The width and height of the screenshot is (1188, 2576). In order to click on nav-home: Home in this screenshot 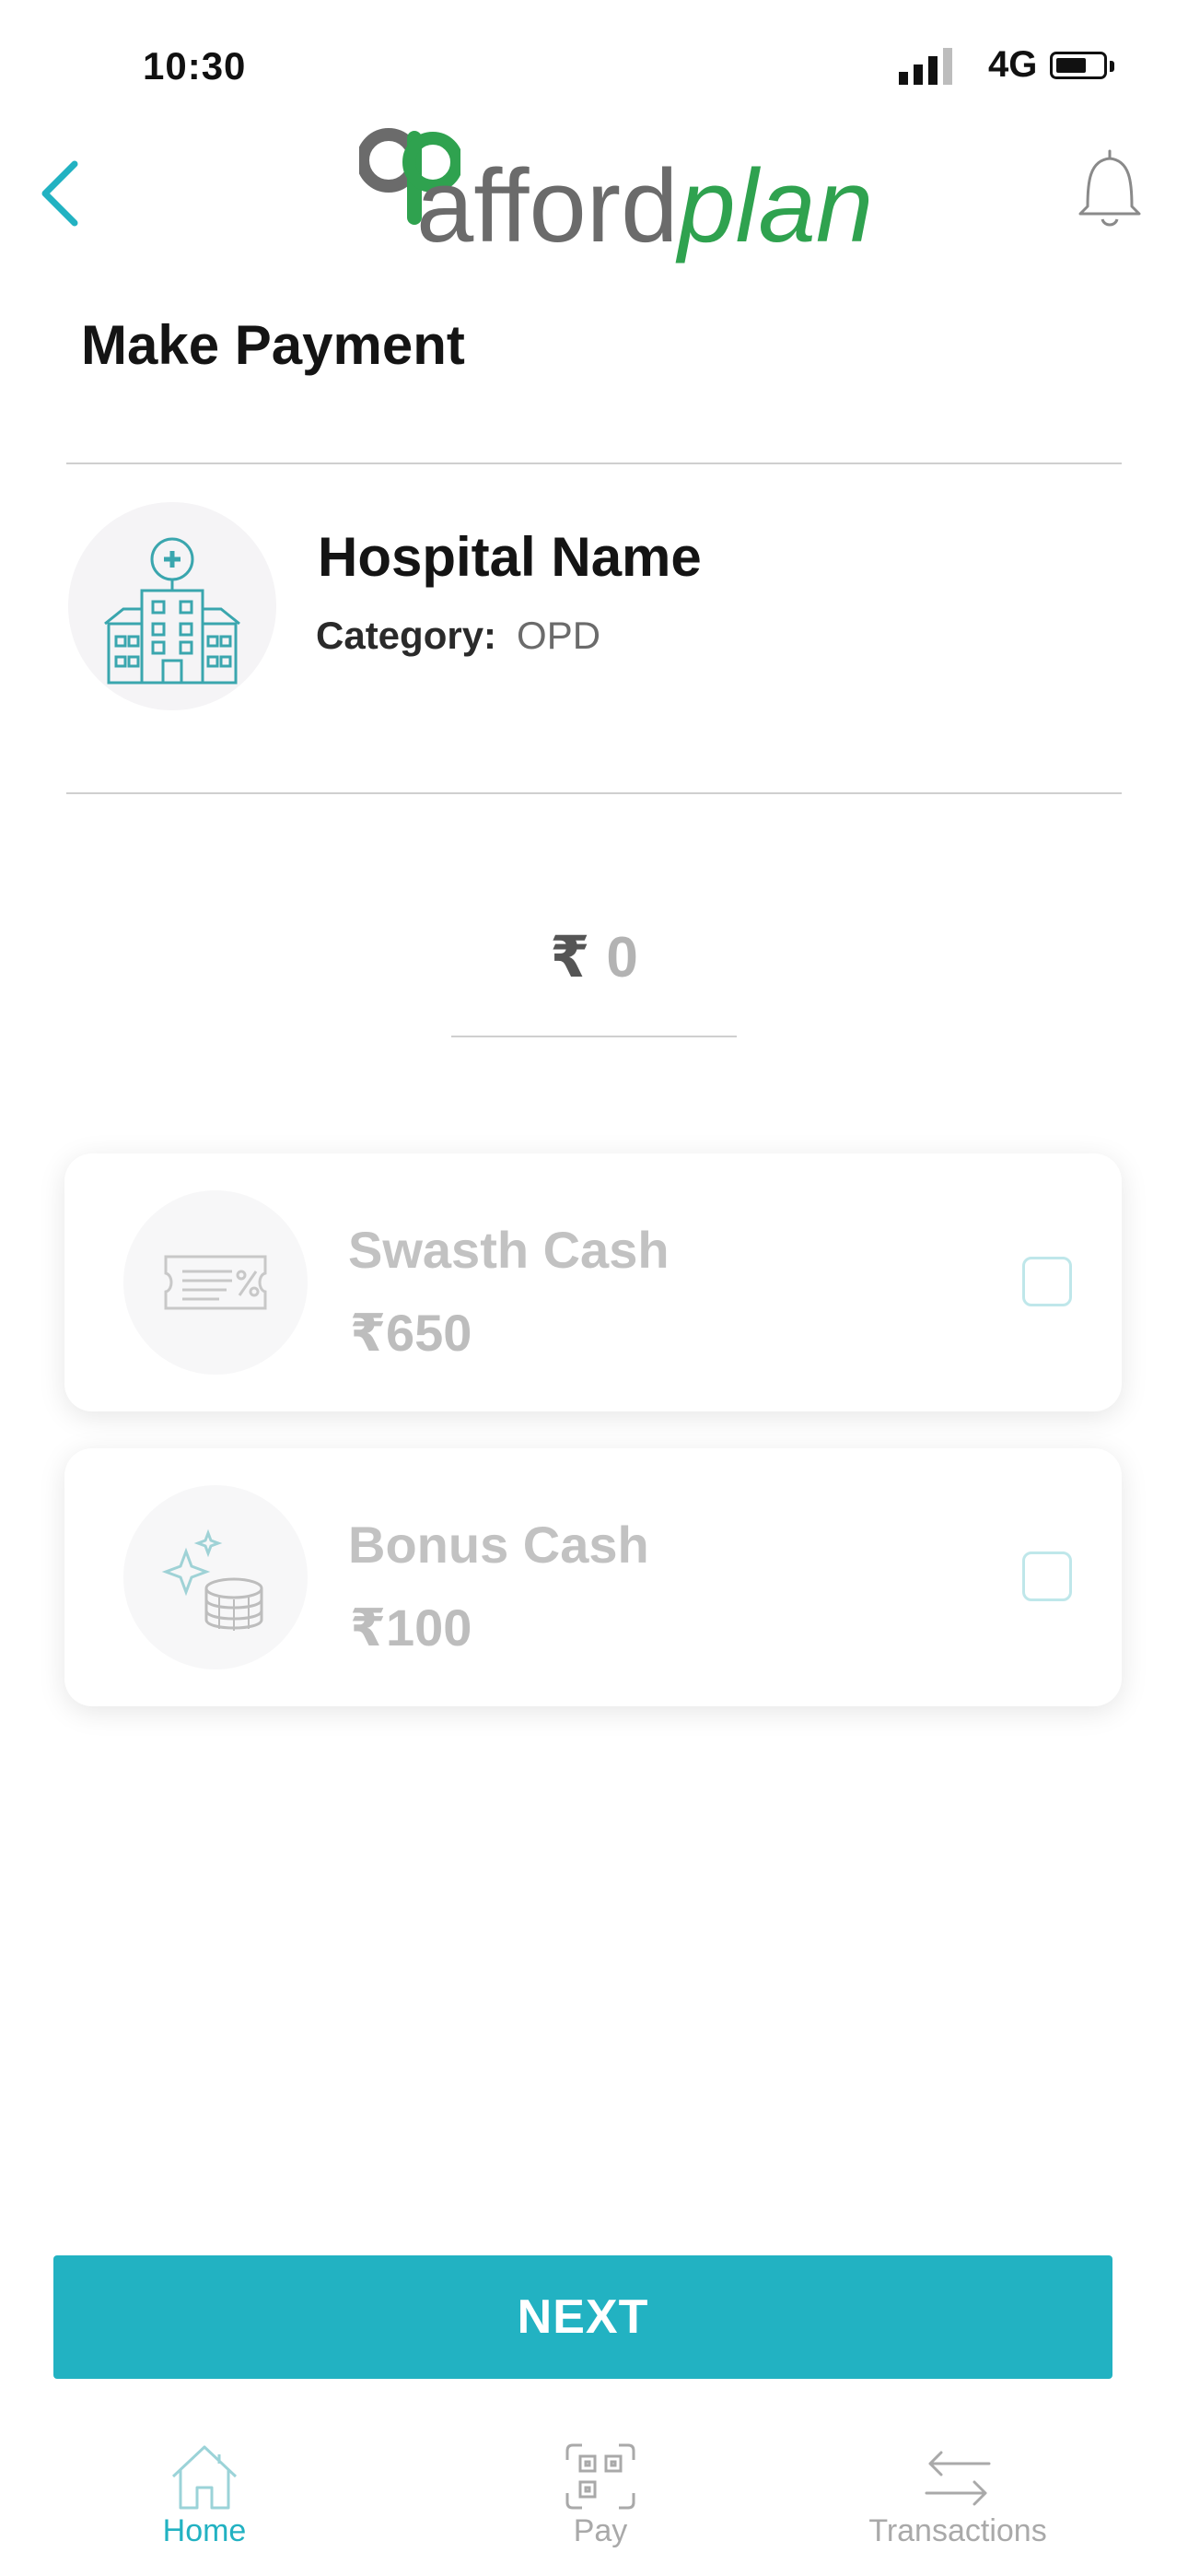, I will do `click(204, 2501)`.